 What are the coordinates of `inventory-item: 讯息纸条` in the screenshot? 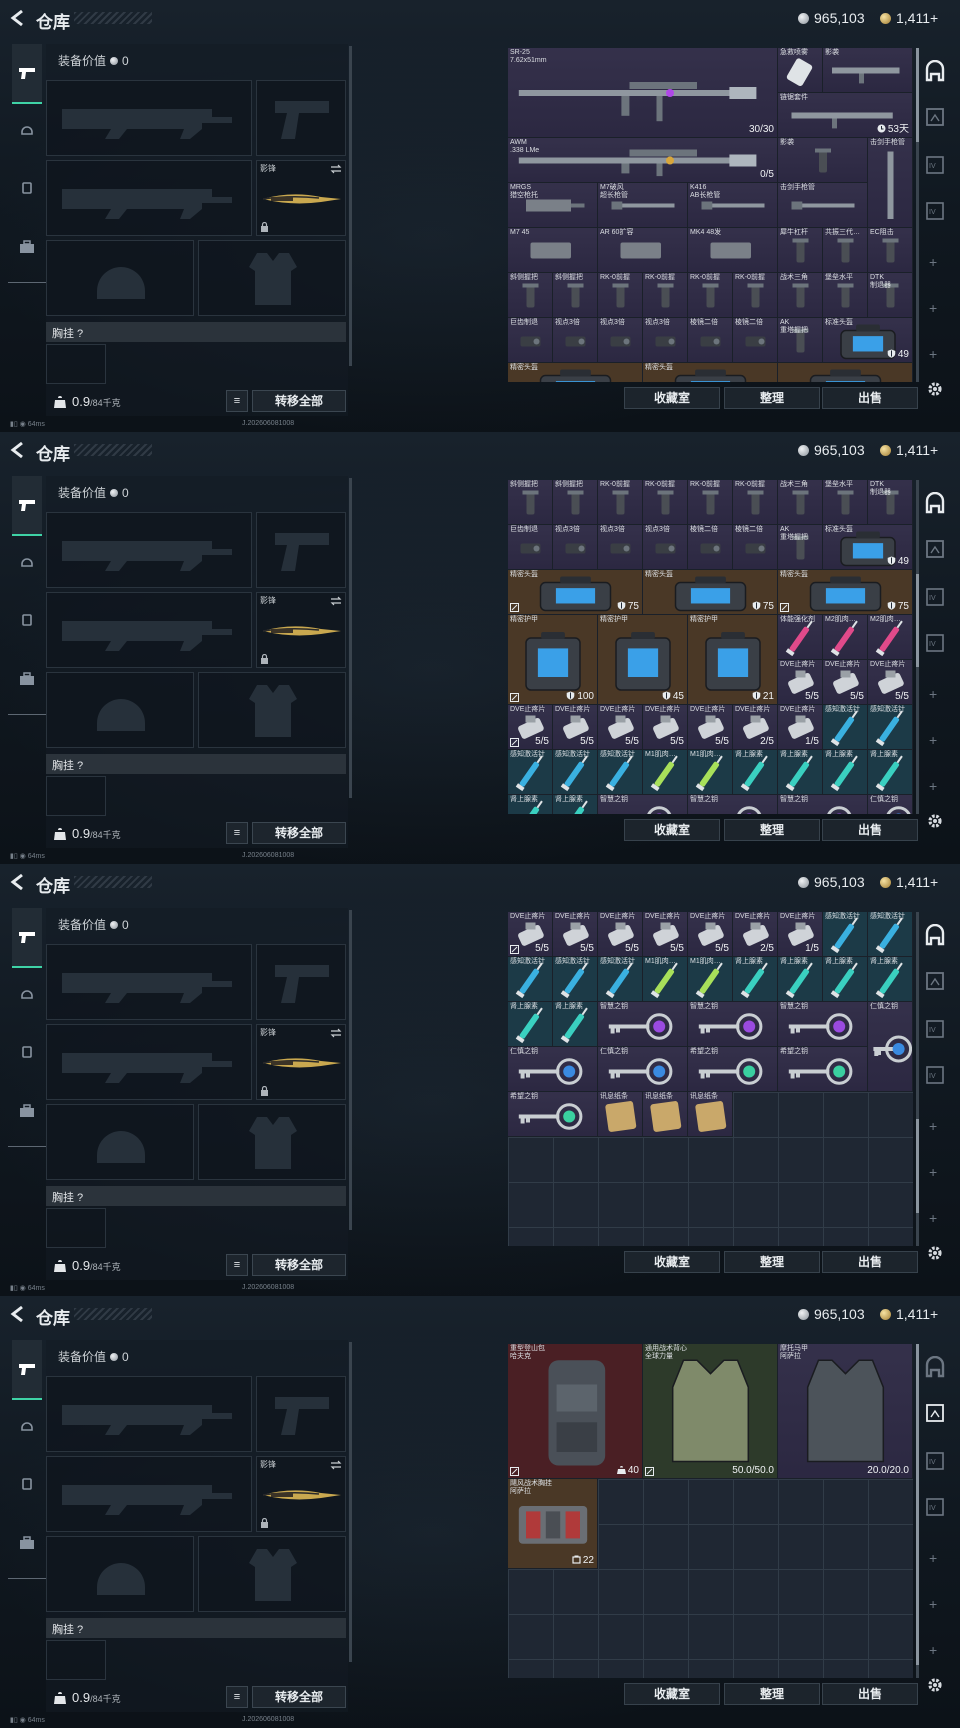 It's located at (710, 1114).